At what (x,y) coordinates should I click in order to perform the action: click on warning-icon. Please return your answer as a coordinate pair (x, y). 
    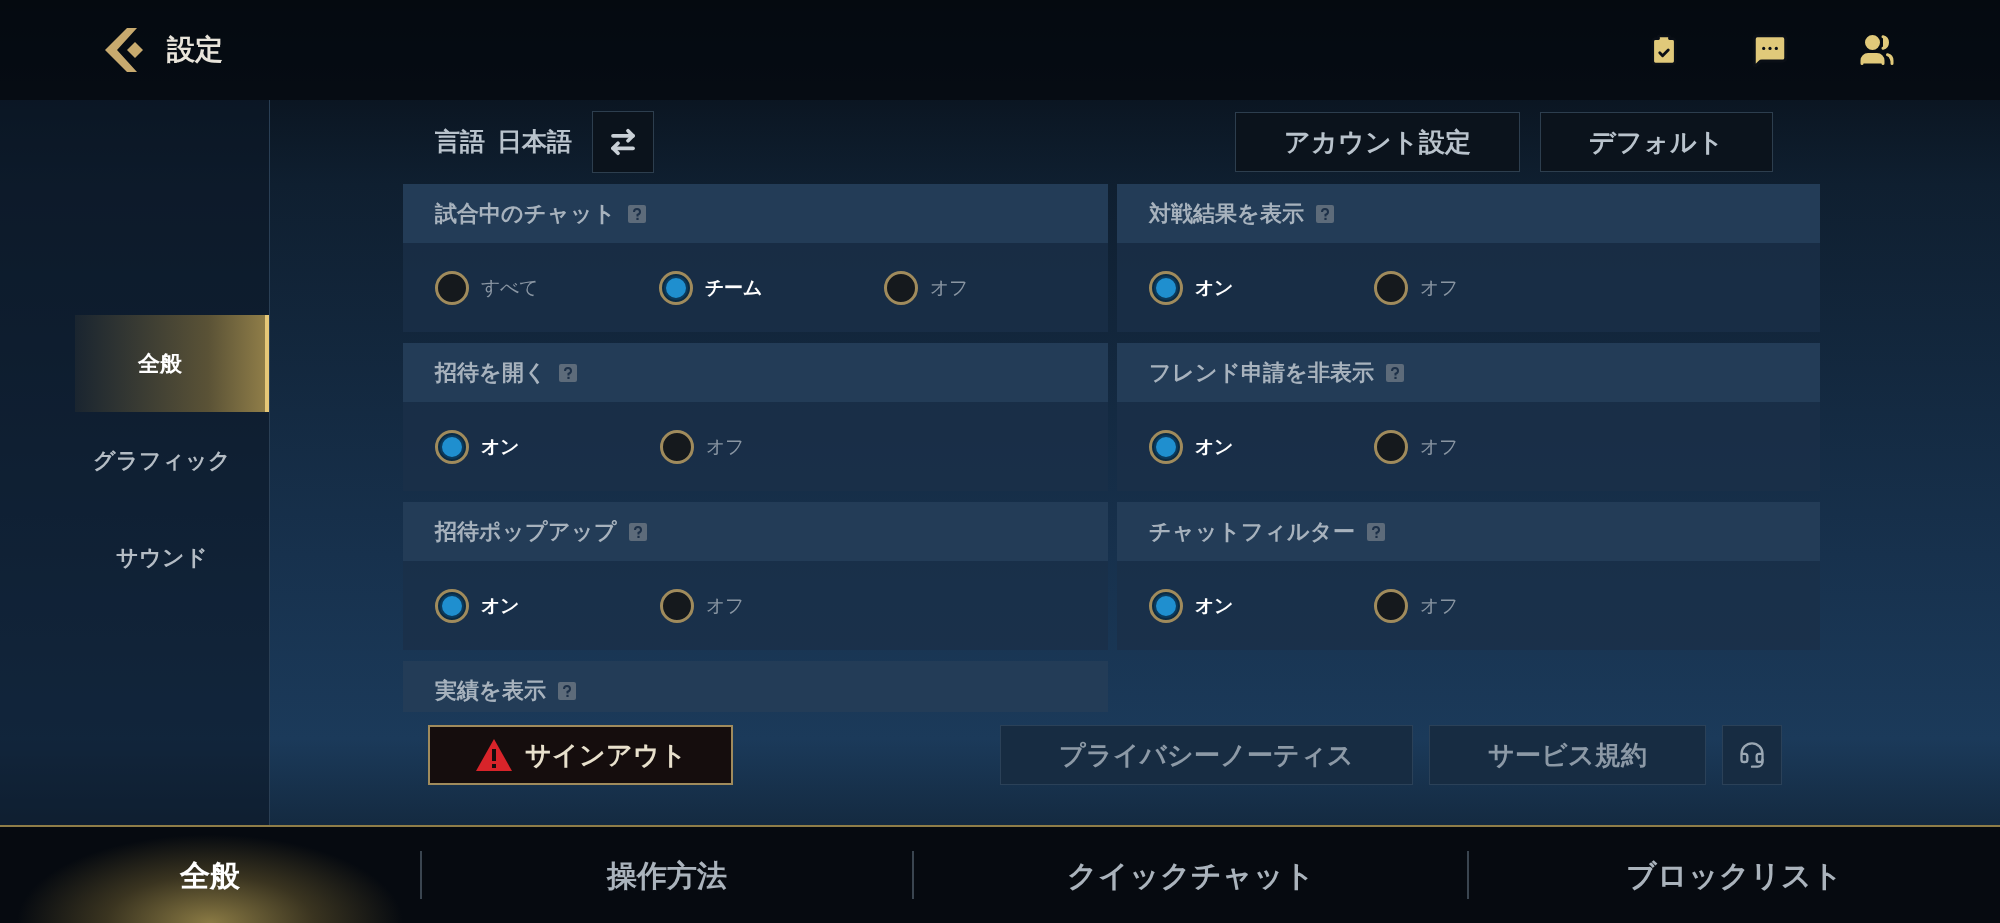
    Looking at the image, I should click on (493, 755).